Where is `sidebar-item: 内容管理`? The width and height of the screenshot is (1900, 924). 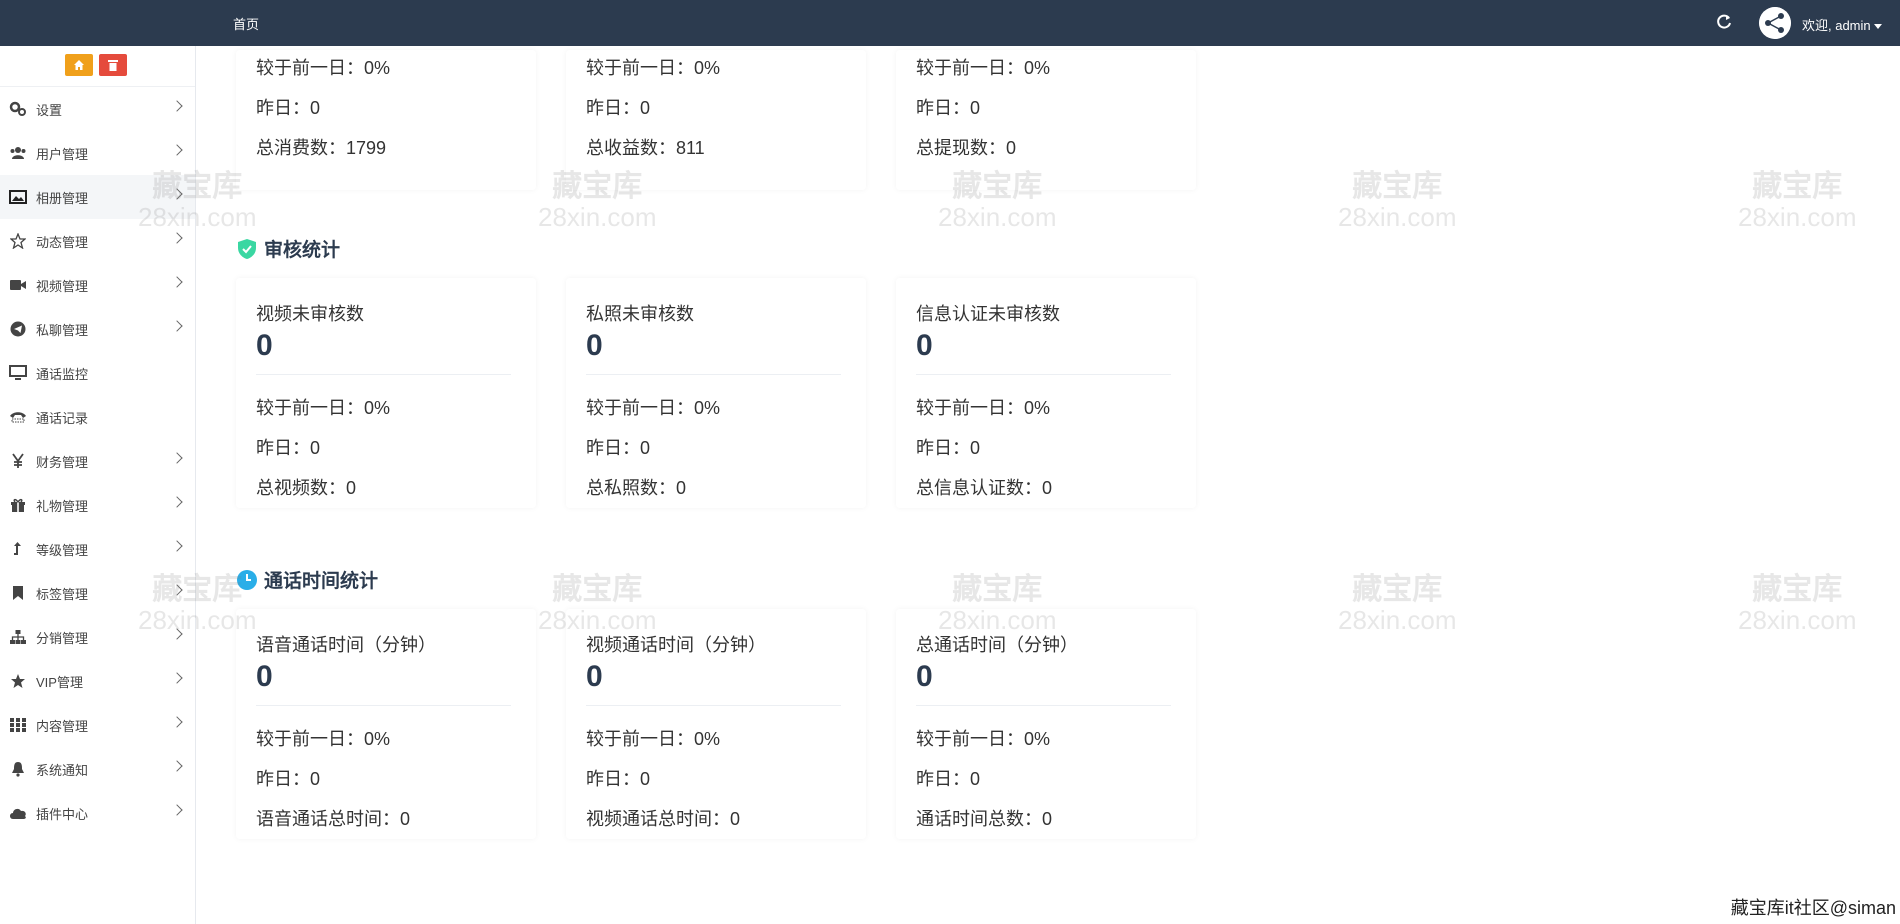
sidebar-item: 内容管理 is located at coordinates (97, 725).